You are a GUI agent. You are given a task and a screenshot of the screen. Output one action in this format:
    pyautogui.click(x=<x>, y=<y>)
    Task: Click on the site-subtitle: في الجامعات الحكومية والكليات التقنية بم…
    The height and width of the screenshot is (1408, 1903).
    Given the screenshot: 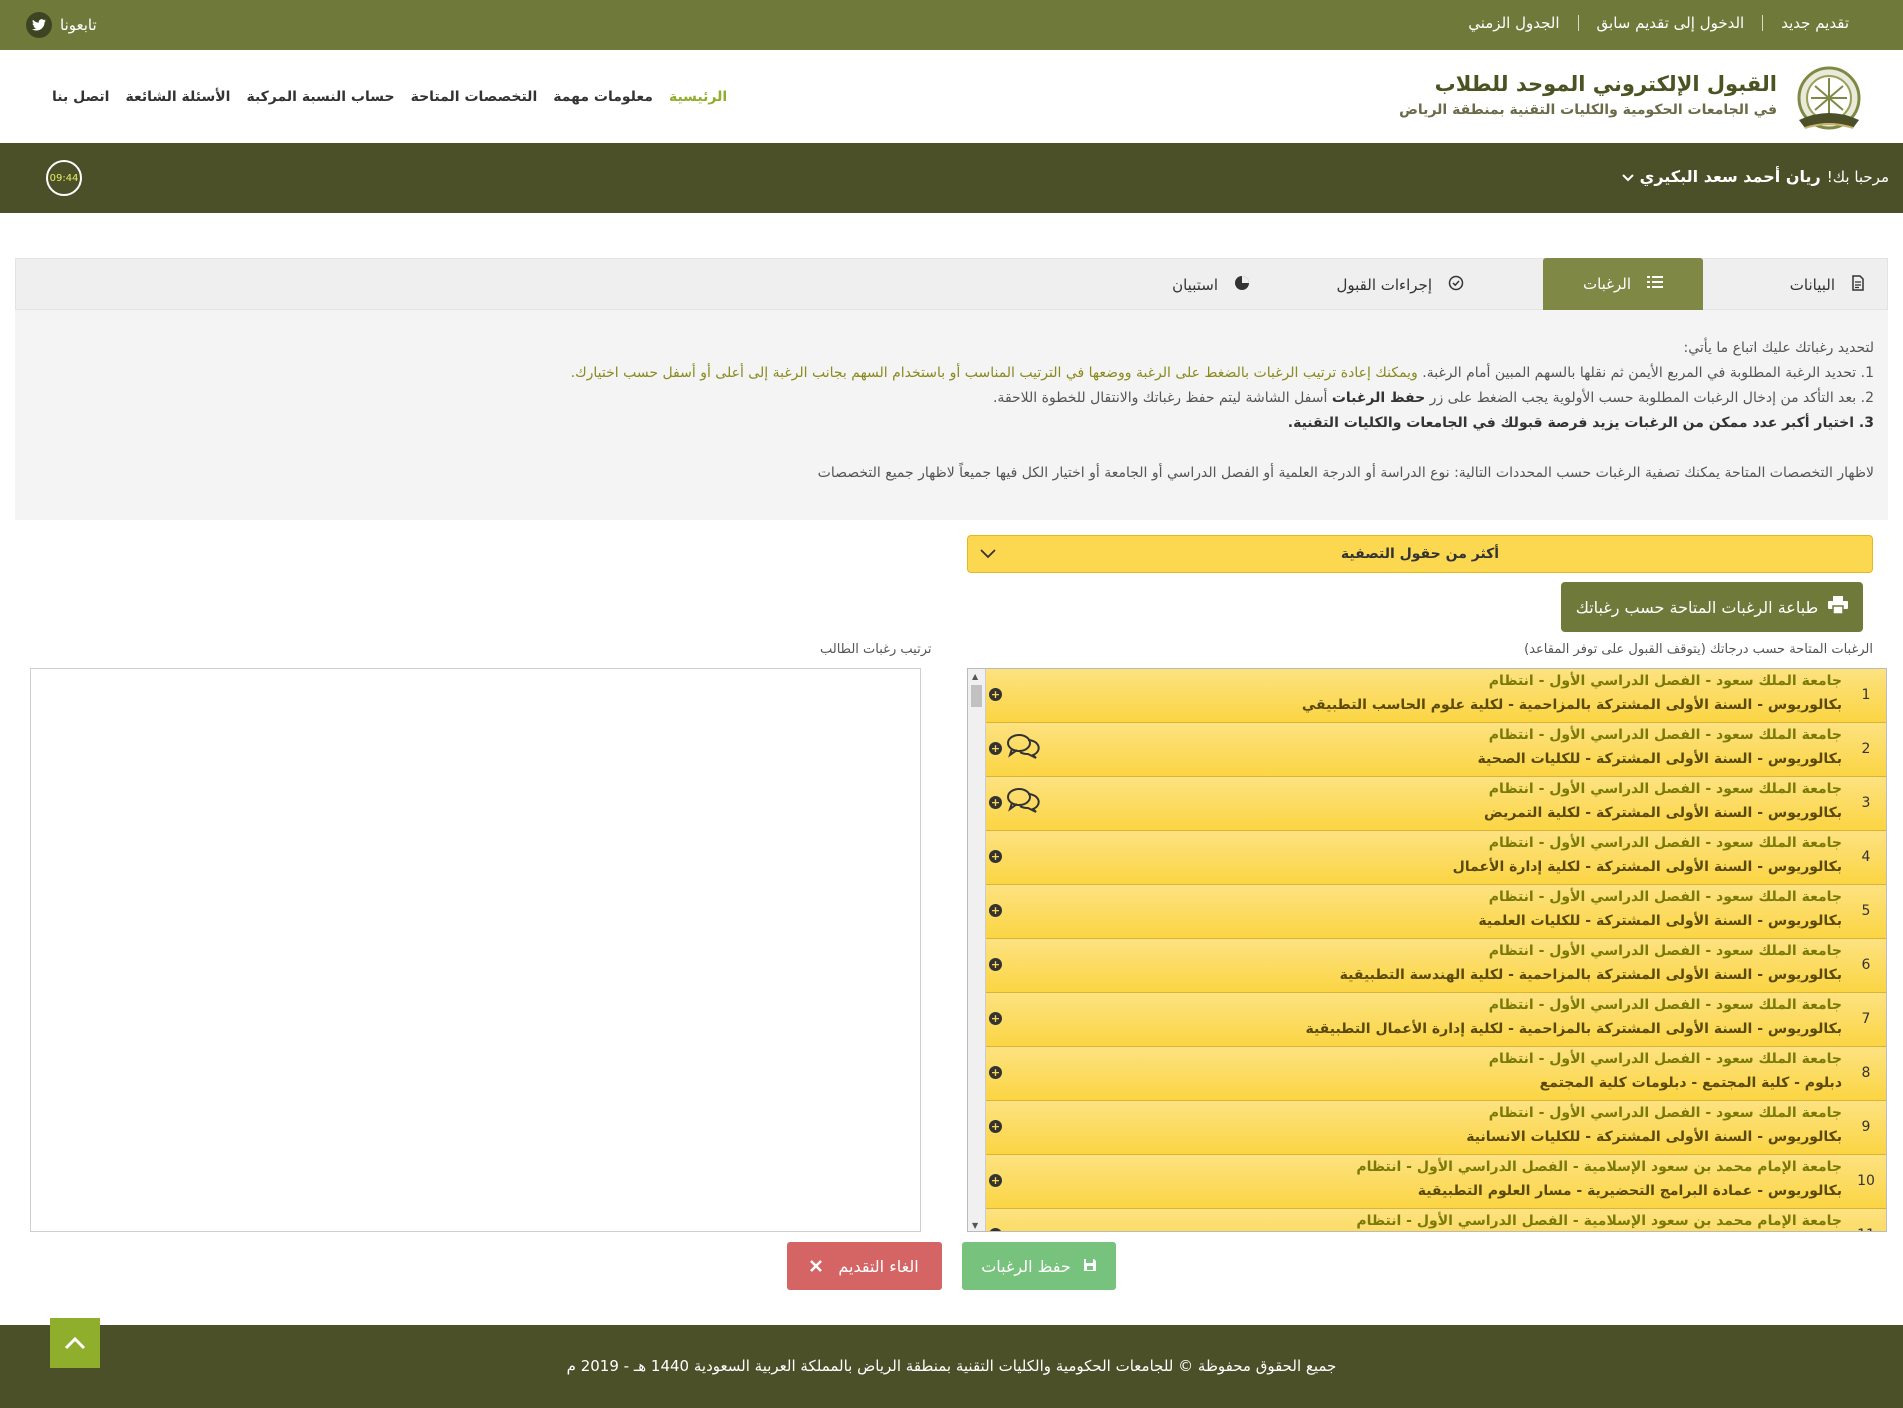 What is the action you would take?
    pyautogui.click(x=1588, y=110)
    